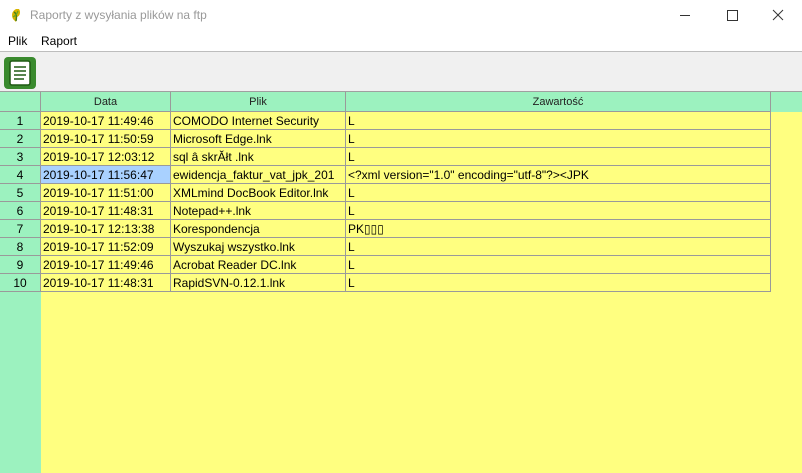 The image size is (802, 473). What do you see at coordinates (20, 247) in the screenshot?
I see `row-number: 8` at bounding box center [20, 247].